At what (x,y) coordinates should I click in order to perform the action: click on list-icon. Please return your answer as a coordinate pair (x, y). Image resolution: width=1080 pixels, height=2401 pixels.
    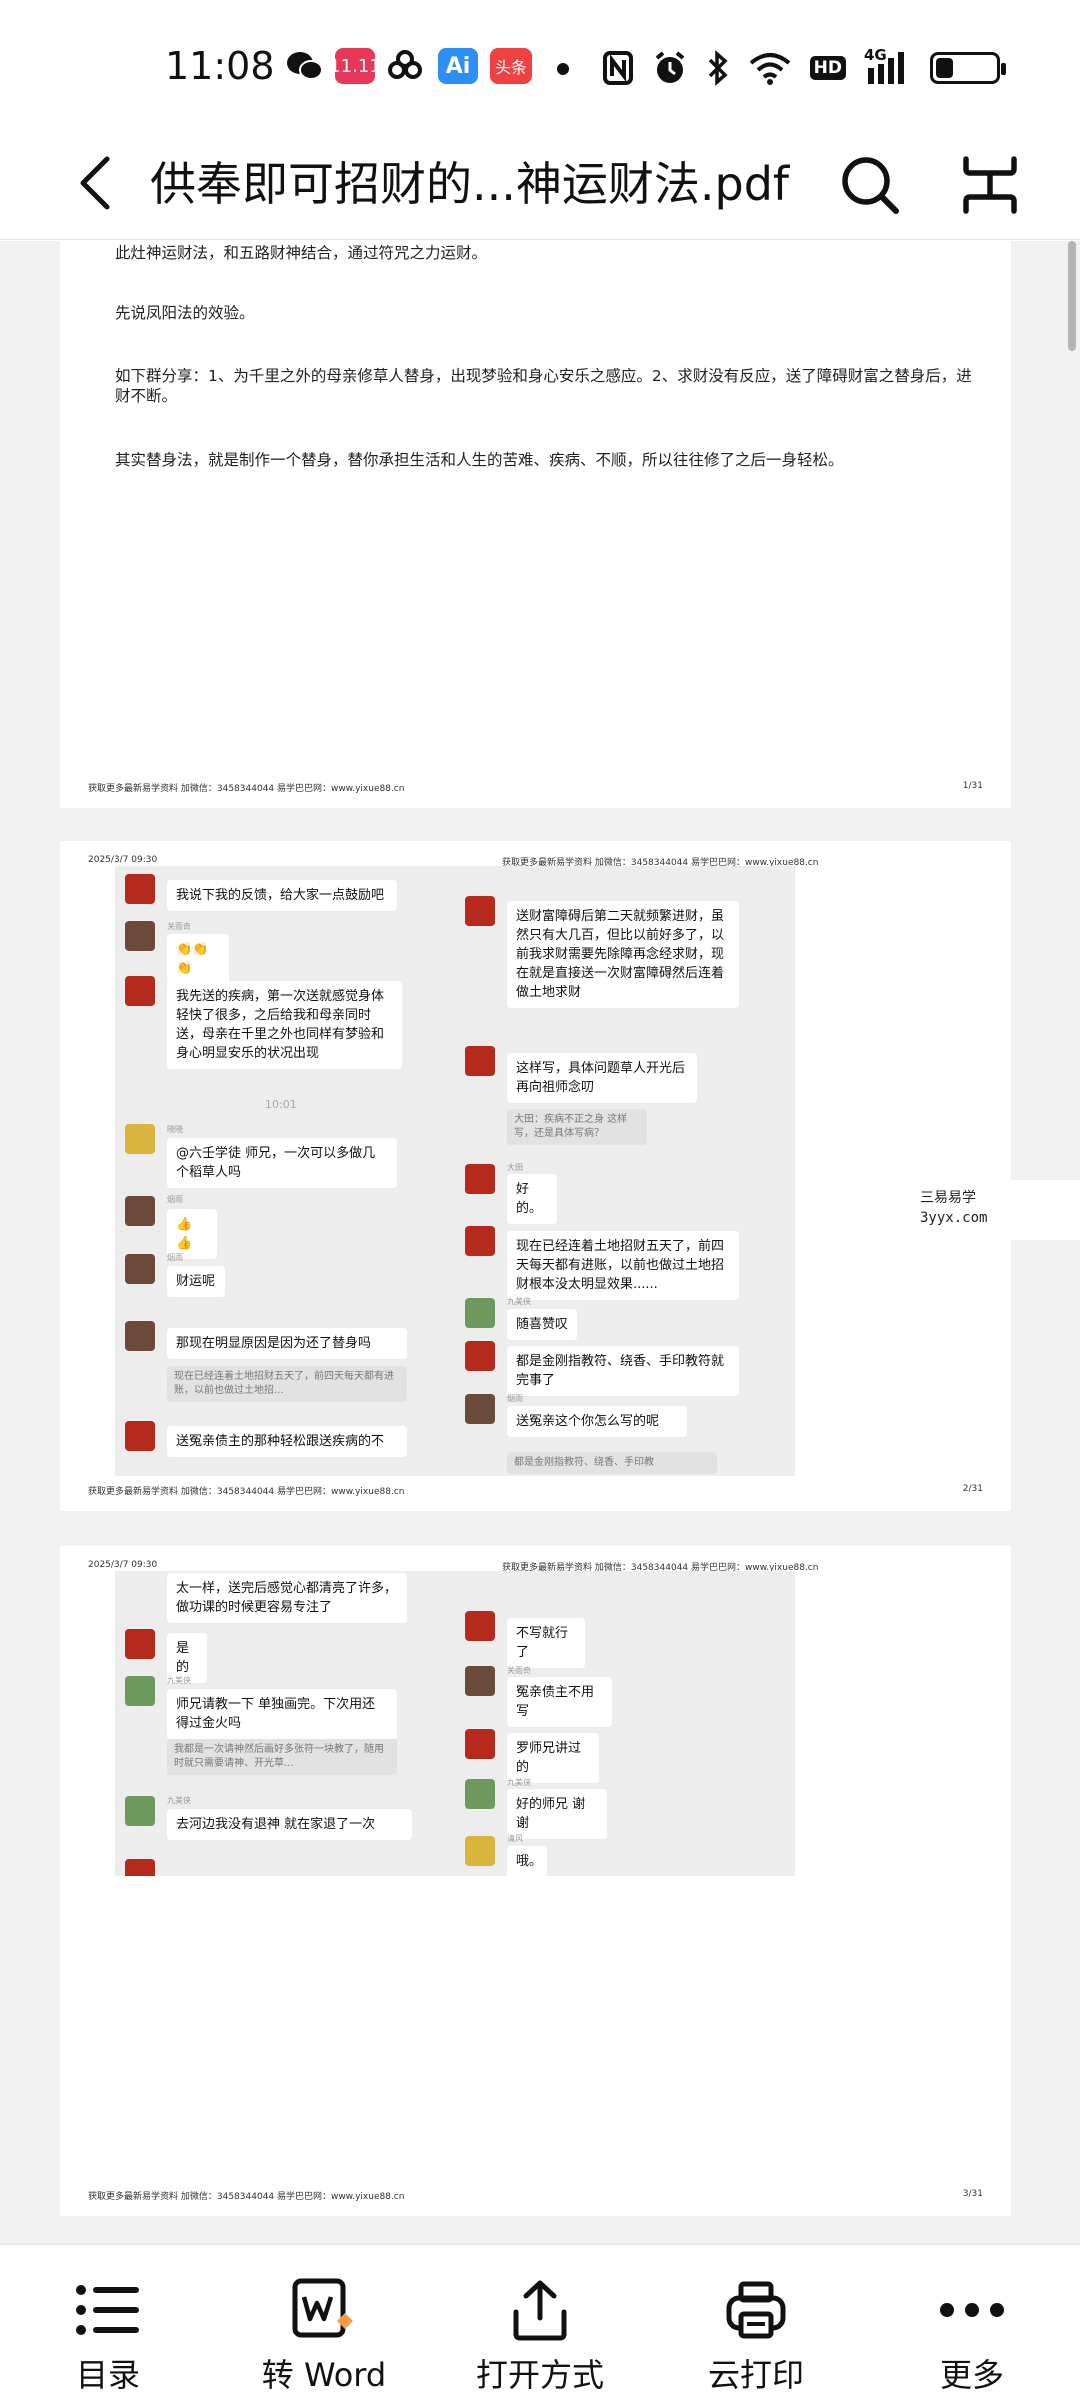
    Looking at the image, I should click on (108, 2310).